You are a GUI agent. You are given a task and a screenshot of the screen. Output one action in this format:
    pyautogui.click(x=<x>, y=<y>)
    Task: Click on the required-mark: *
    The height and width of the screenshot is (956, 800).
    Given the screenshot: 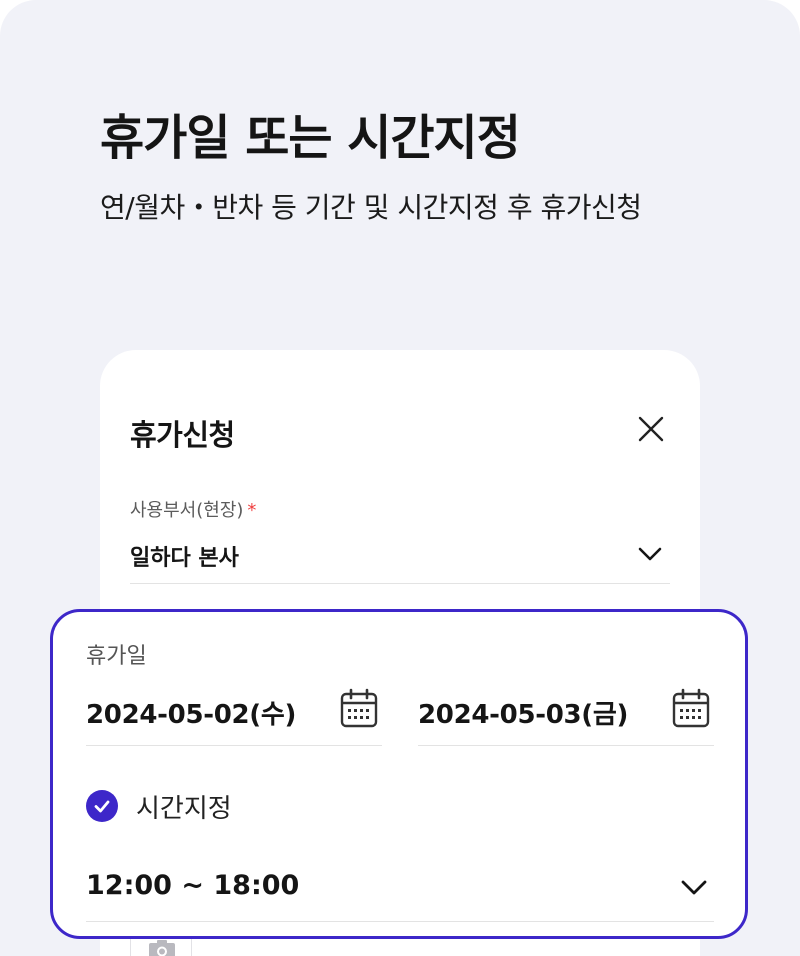 What is the action you would take?
    pyautogui.click(x=252, y=510)
    